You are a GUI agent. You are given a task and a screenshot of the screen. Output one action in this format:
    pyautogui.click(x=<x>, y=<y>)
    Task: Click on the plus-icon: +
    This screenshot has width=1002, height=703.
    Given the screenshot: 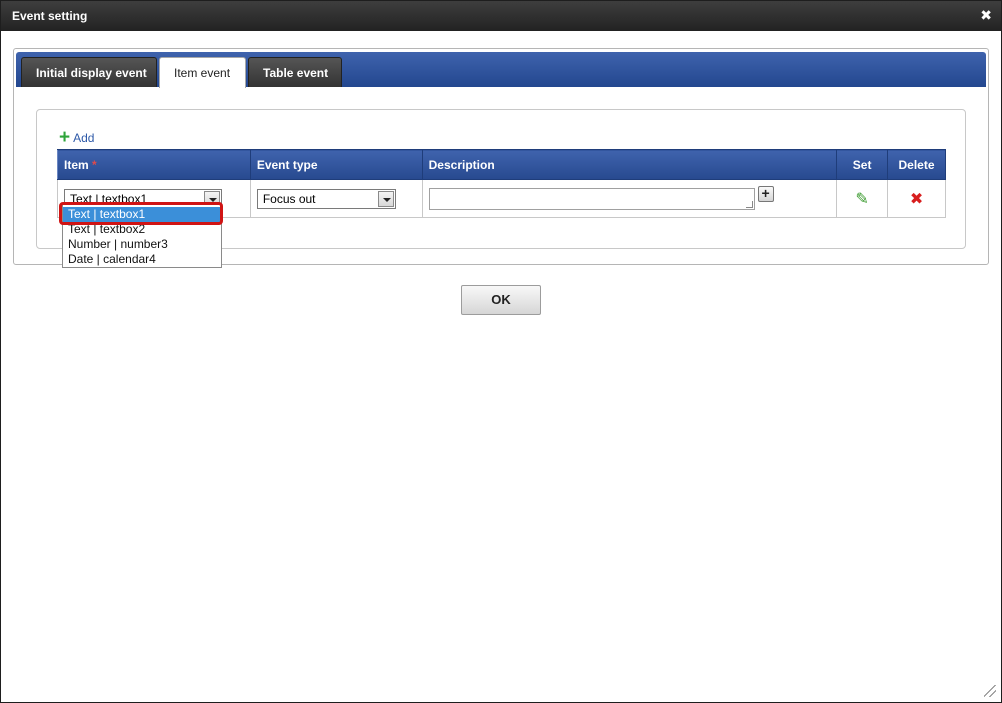 What is the action you would take?
    pyautogui.click(x=65, y=137)
    